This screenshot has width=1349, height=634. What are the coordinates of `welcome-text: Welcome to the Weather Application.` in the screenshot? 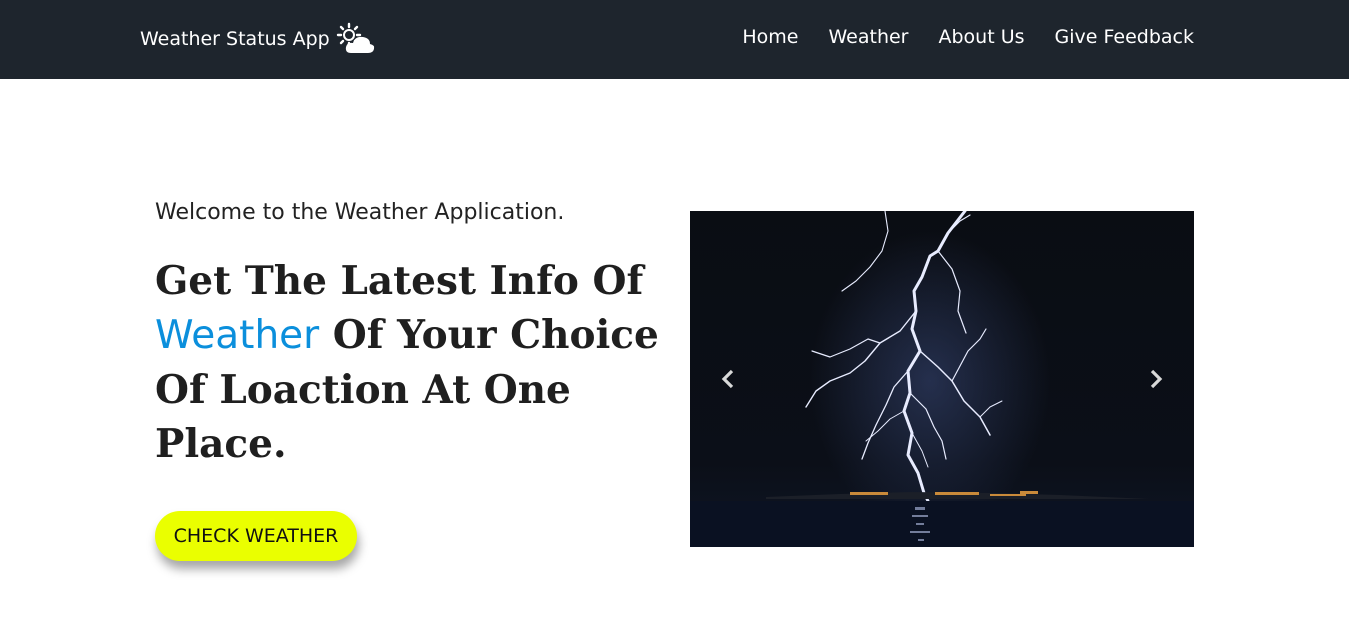 It's located at (360, 212).